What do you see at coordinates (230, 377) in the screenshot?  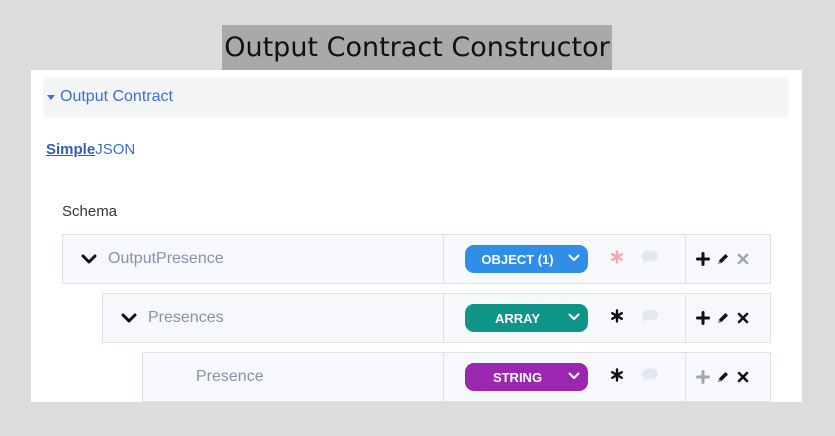 I see `field-name: Presence` at bounding box center [230, 377].